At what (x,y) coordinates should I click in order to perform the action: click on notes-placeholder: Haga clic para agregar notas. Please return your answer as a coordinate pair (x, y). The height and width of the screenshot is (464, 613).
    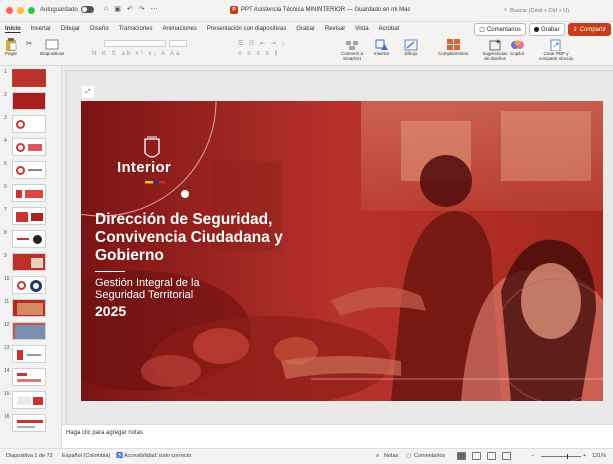
    Looking at the image, I should click on (105, 433).